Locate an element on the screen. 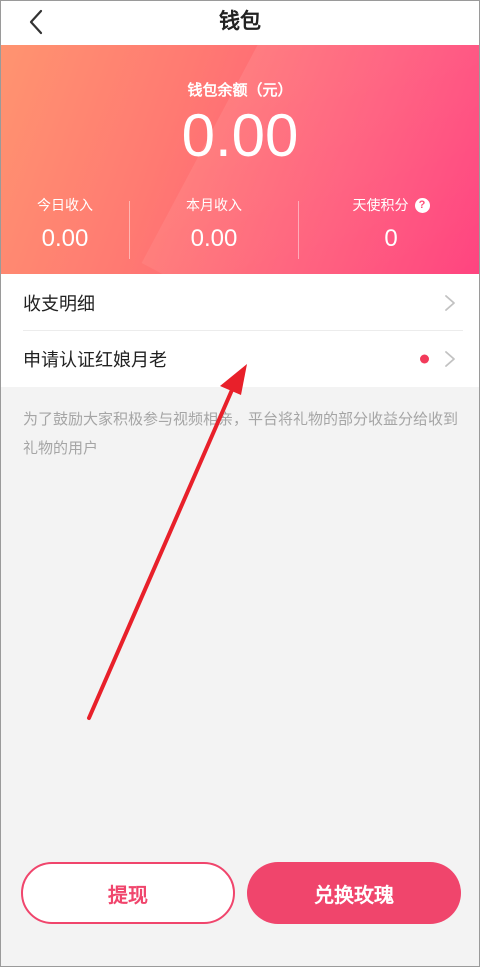  withdraw-button: 提现 is located at coordinates (128, 893).